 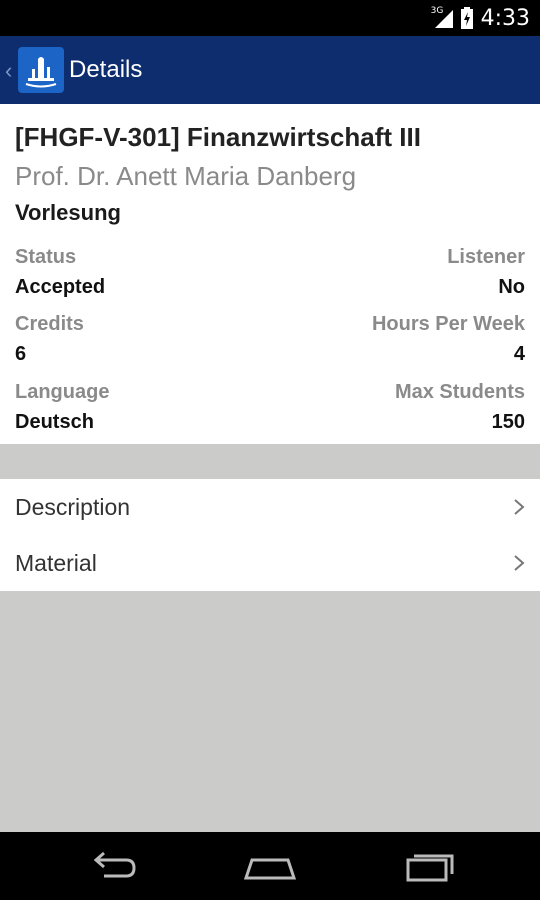 What do you see at coordinates (68, 212) in the screenshot?
I see `course-type: Vorlesung` at bounding box center [68, 212].